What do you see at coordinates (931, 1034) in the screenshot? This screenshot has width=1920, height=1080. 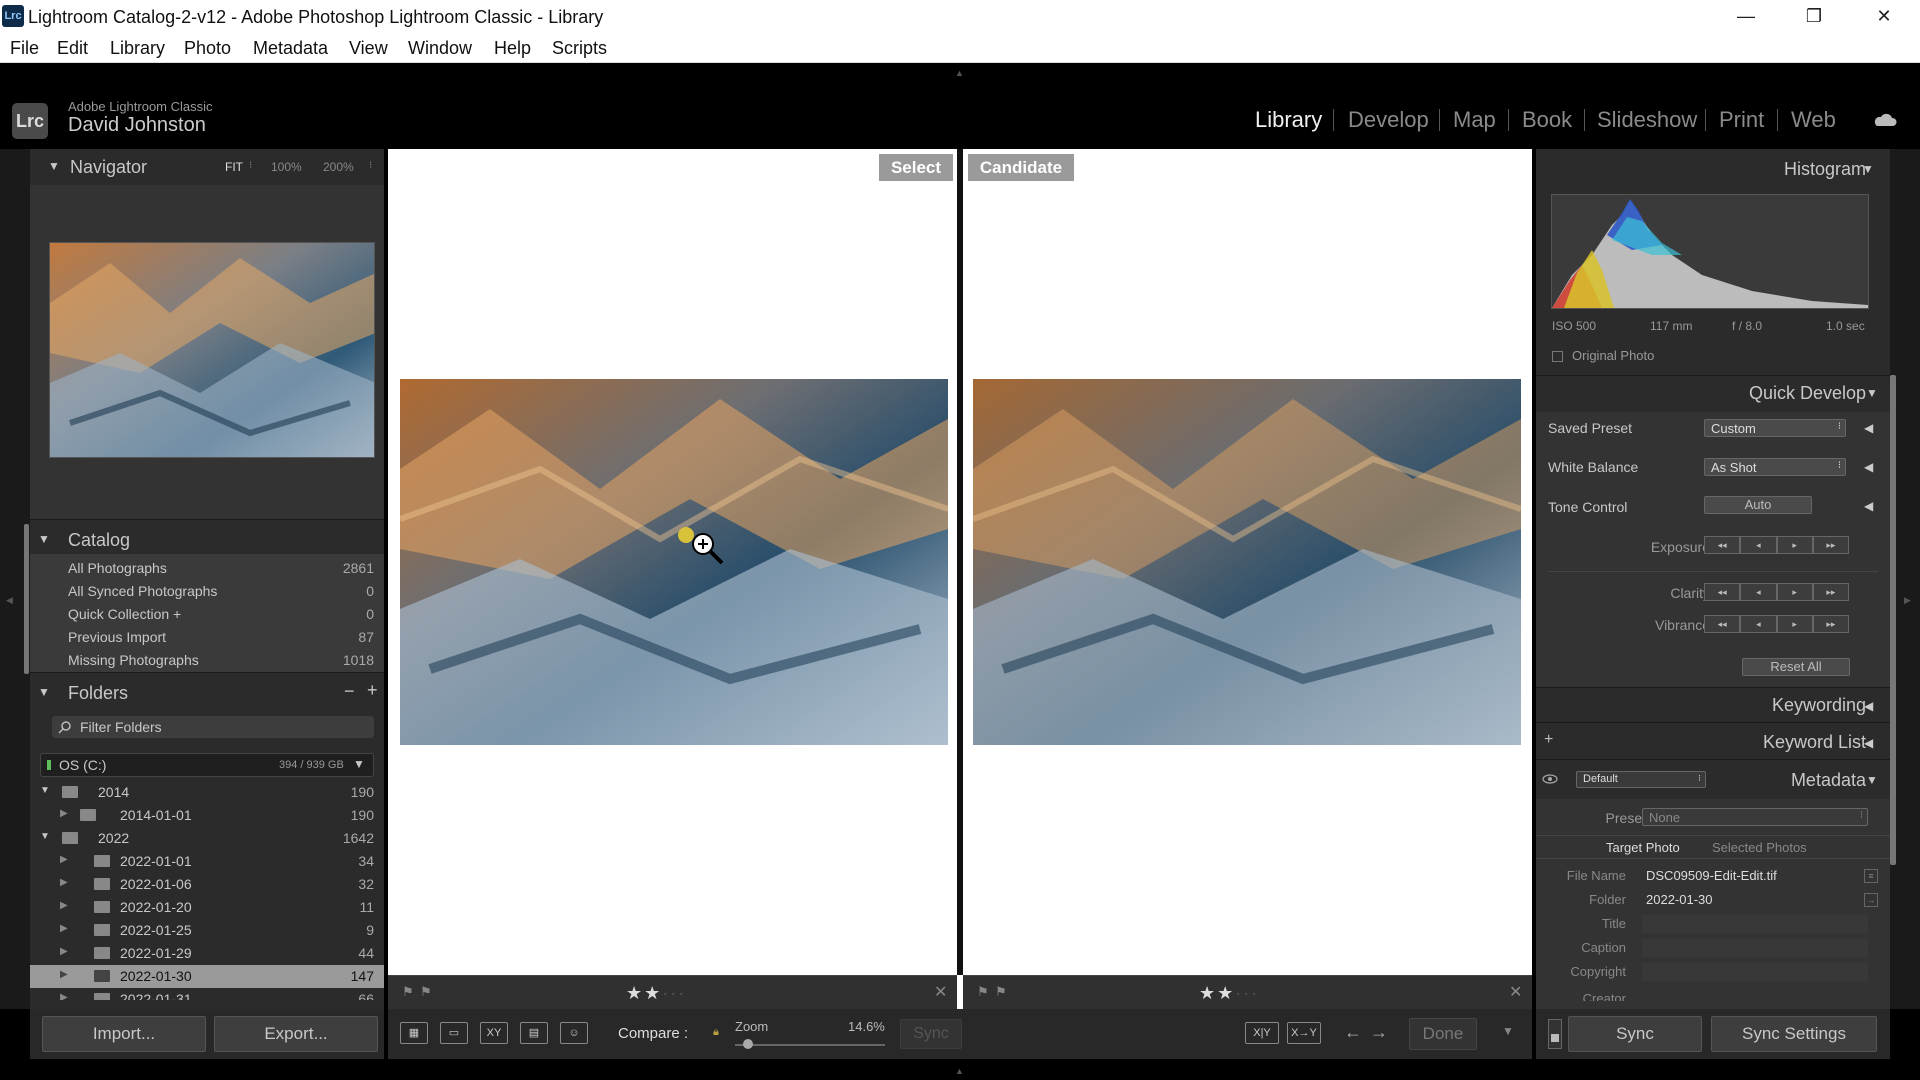 I see `sync-button-disabled: Sync` at bounding box center [931, 1034].